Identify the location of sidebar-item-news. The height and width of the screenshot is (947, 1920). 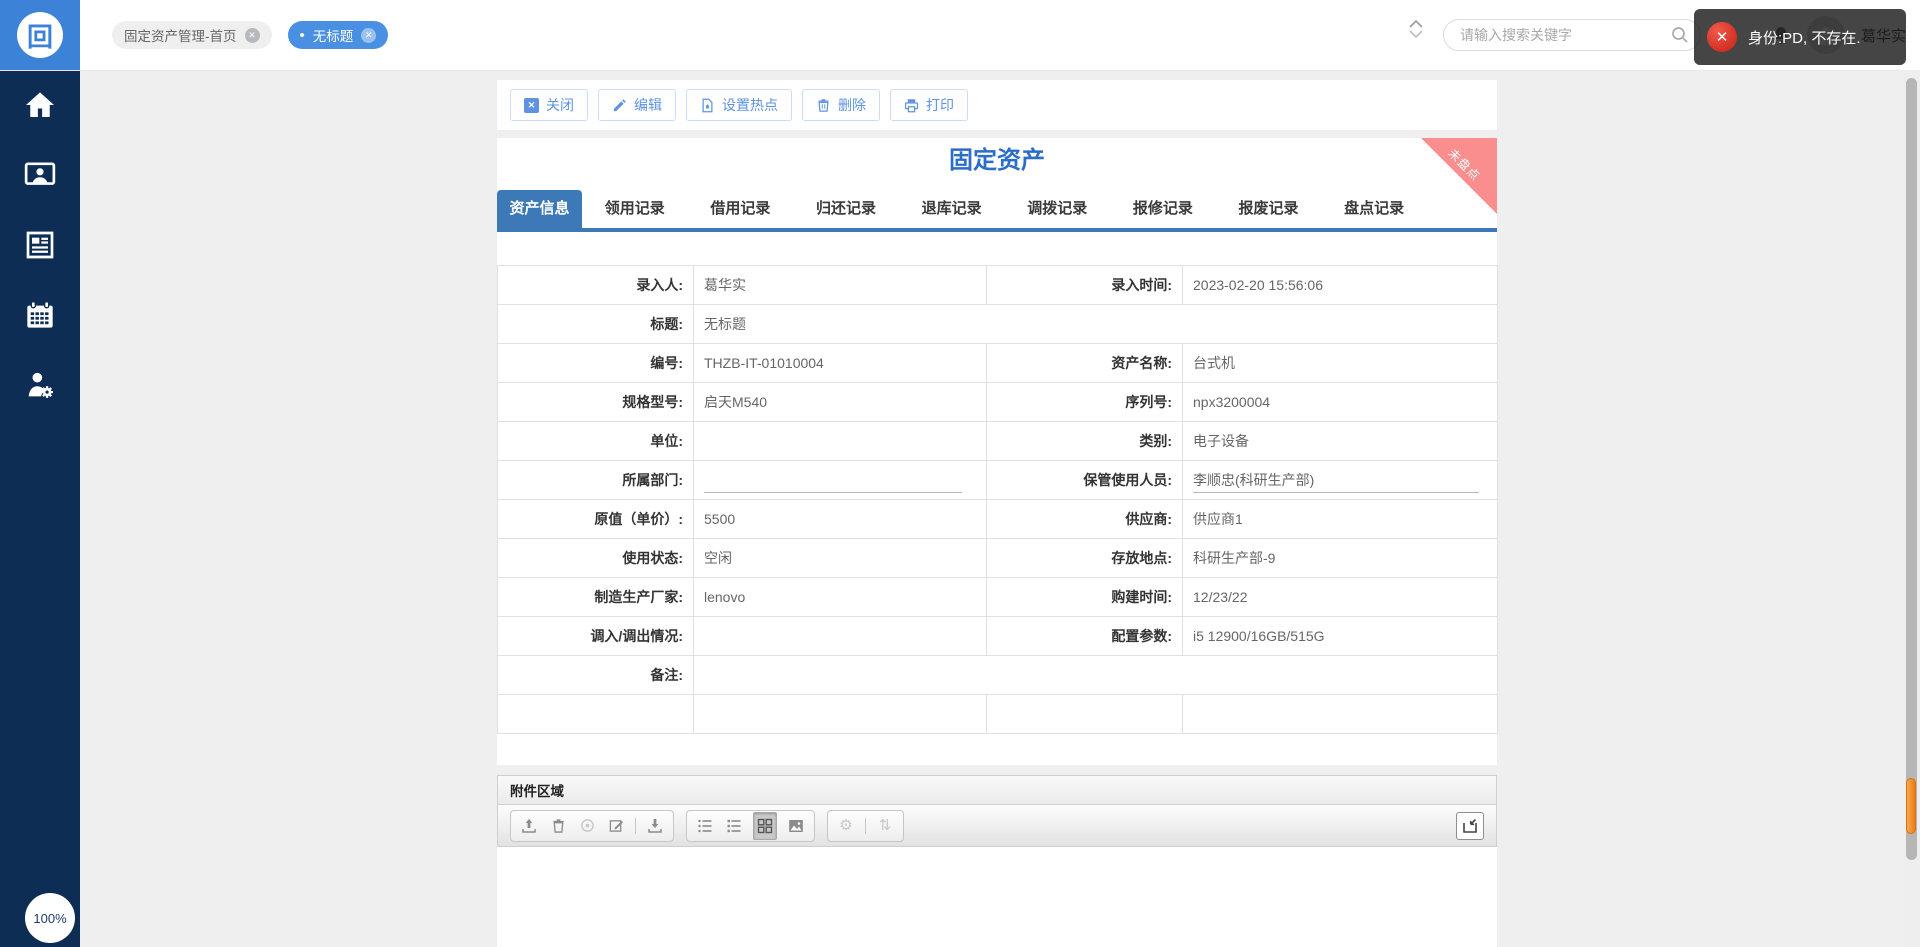
(40, 245).